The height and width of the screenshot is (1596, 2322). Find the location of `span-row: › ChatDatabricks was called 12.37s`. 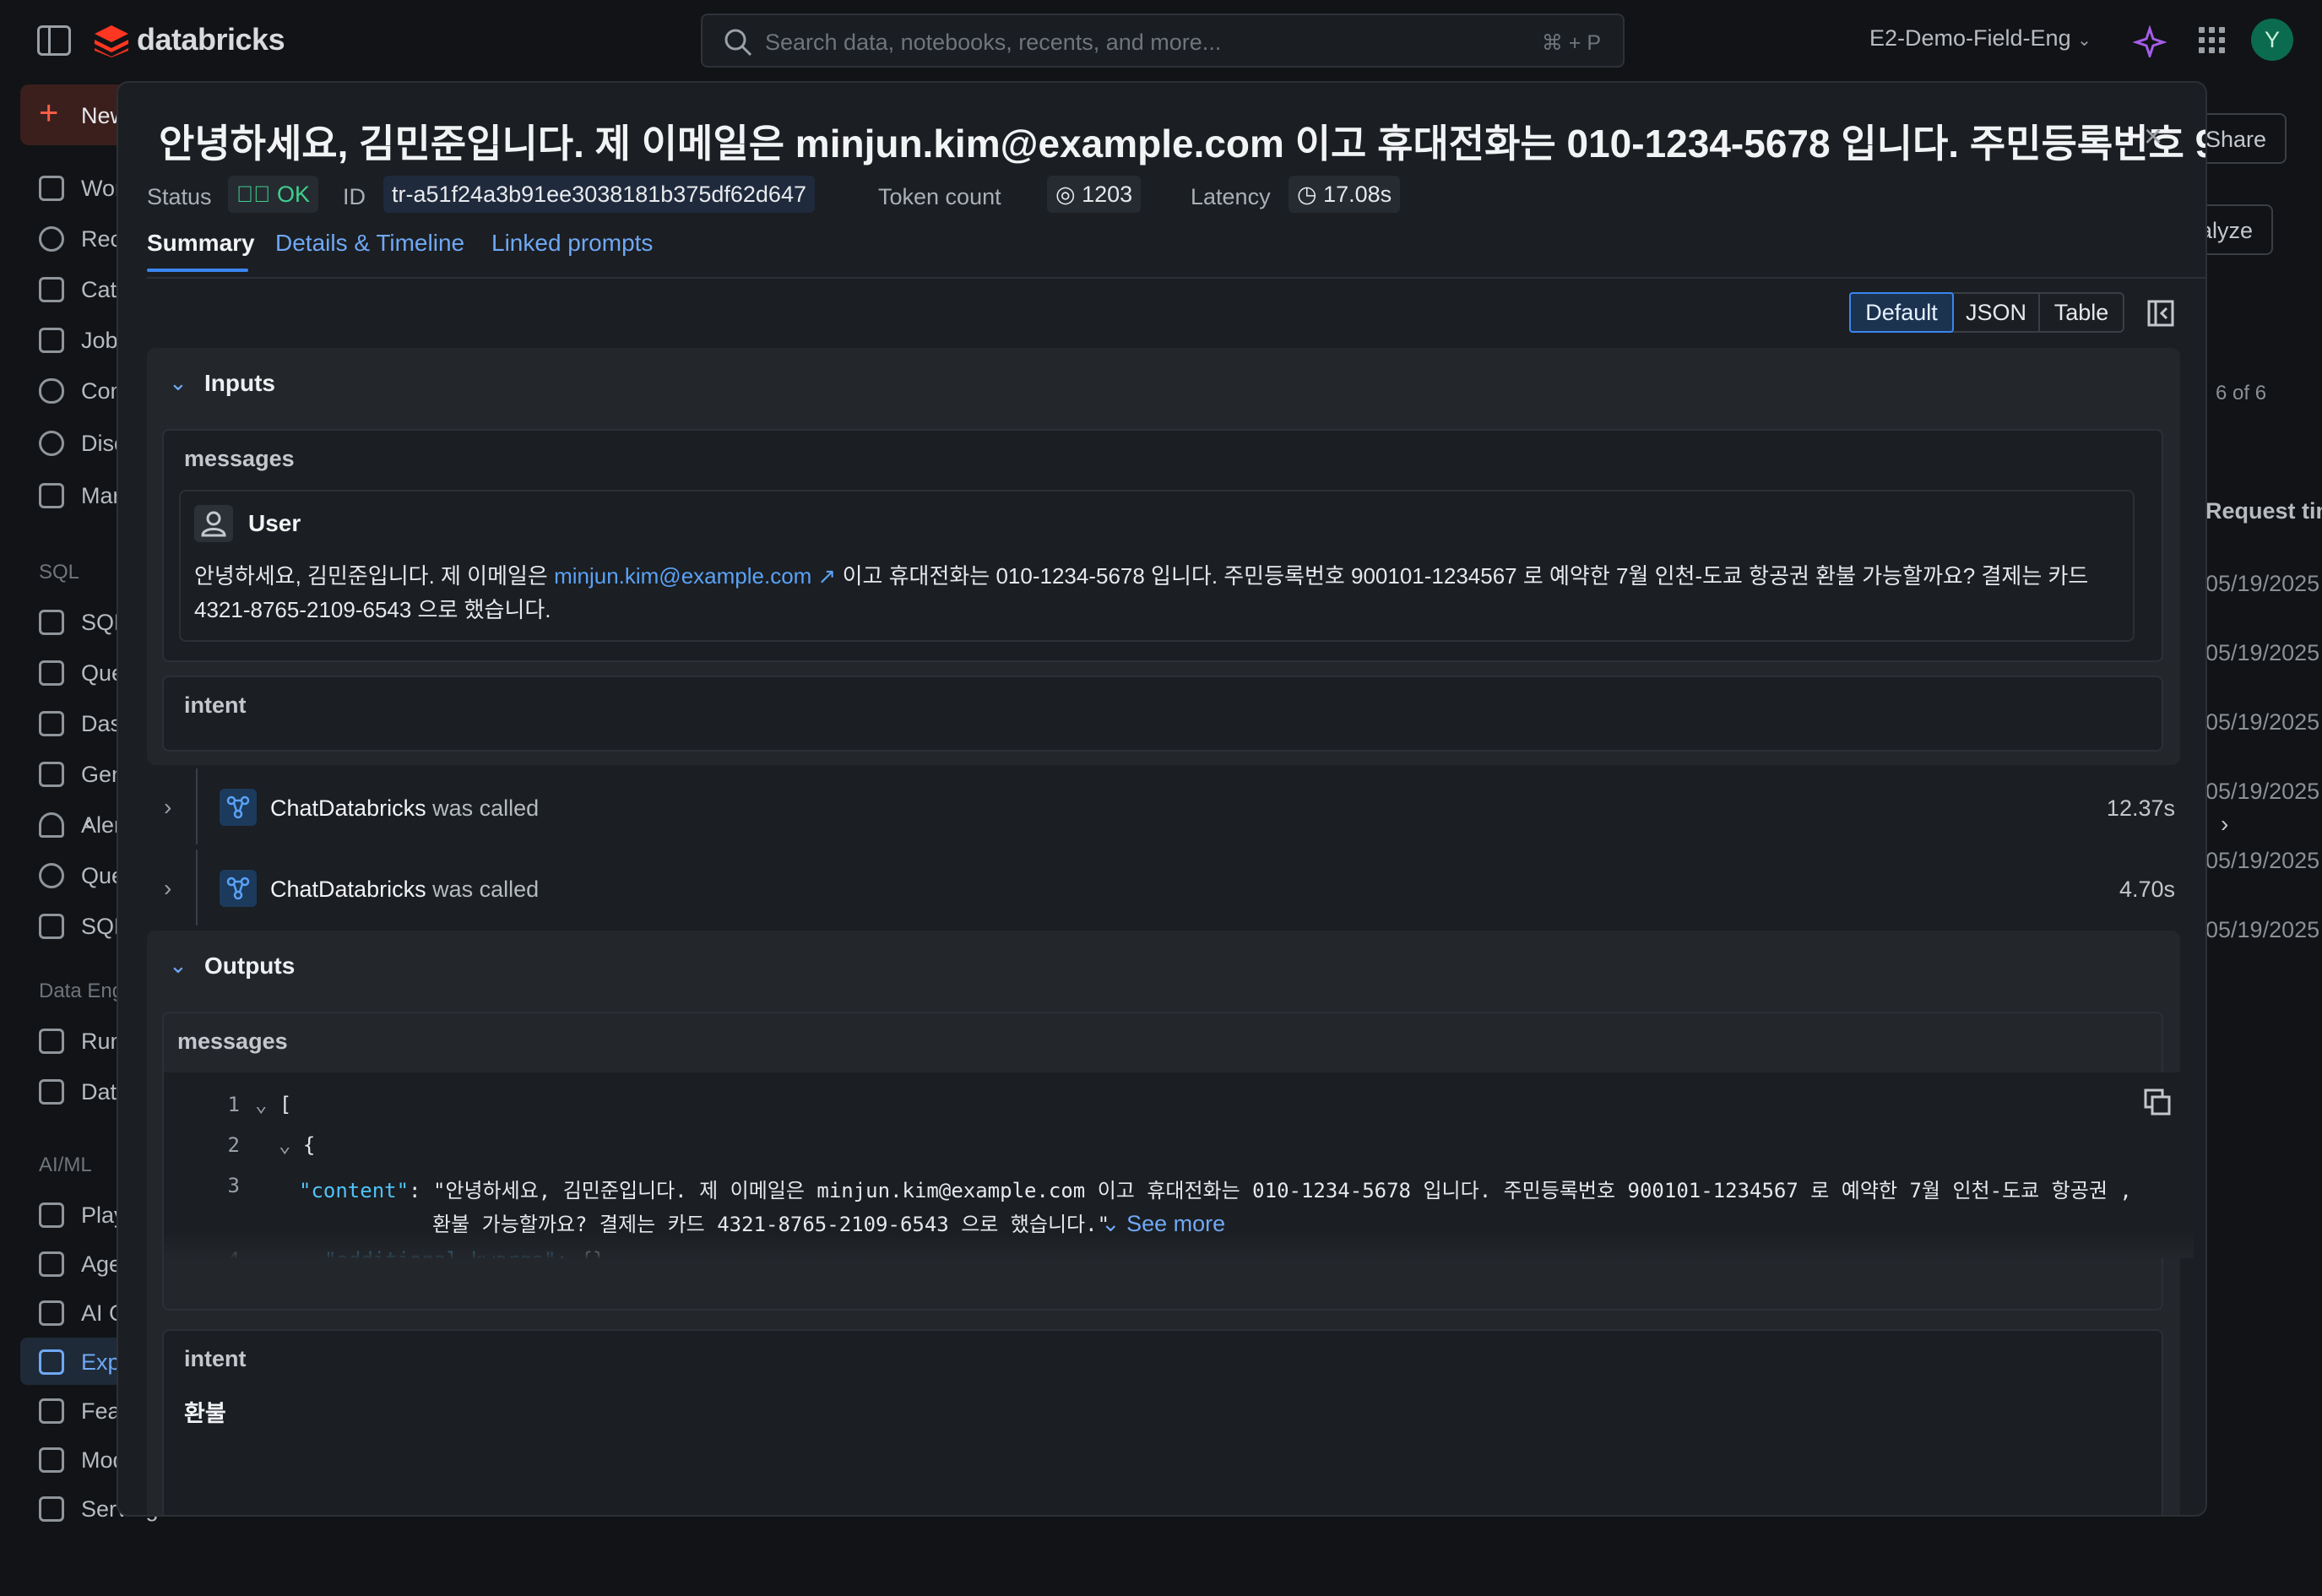

span-row: › ChatDatabricks was called 12.37s is located at coordinates (1163, 806).